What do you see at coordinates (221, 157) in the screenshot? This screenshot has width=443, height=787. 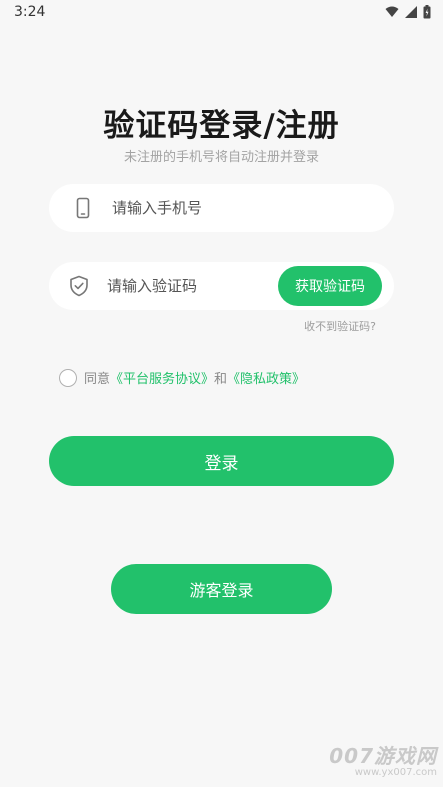 I see `page-subtitle: 未注册的手机号将自动注册并登录` at bounding box center [221, 157].